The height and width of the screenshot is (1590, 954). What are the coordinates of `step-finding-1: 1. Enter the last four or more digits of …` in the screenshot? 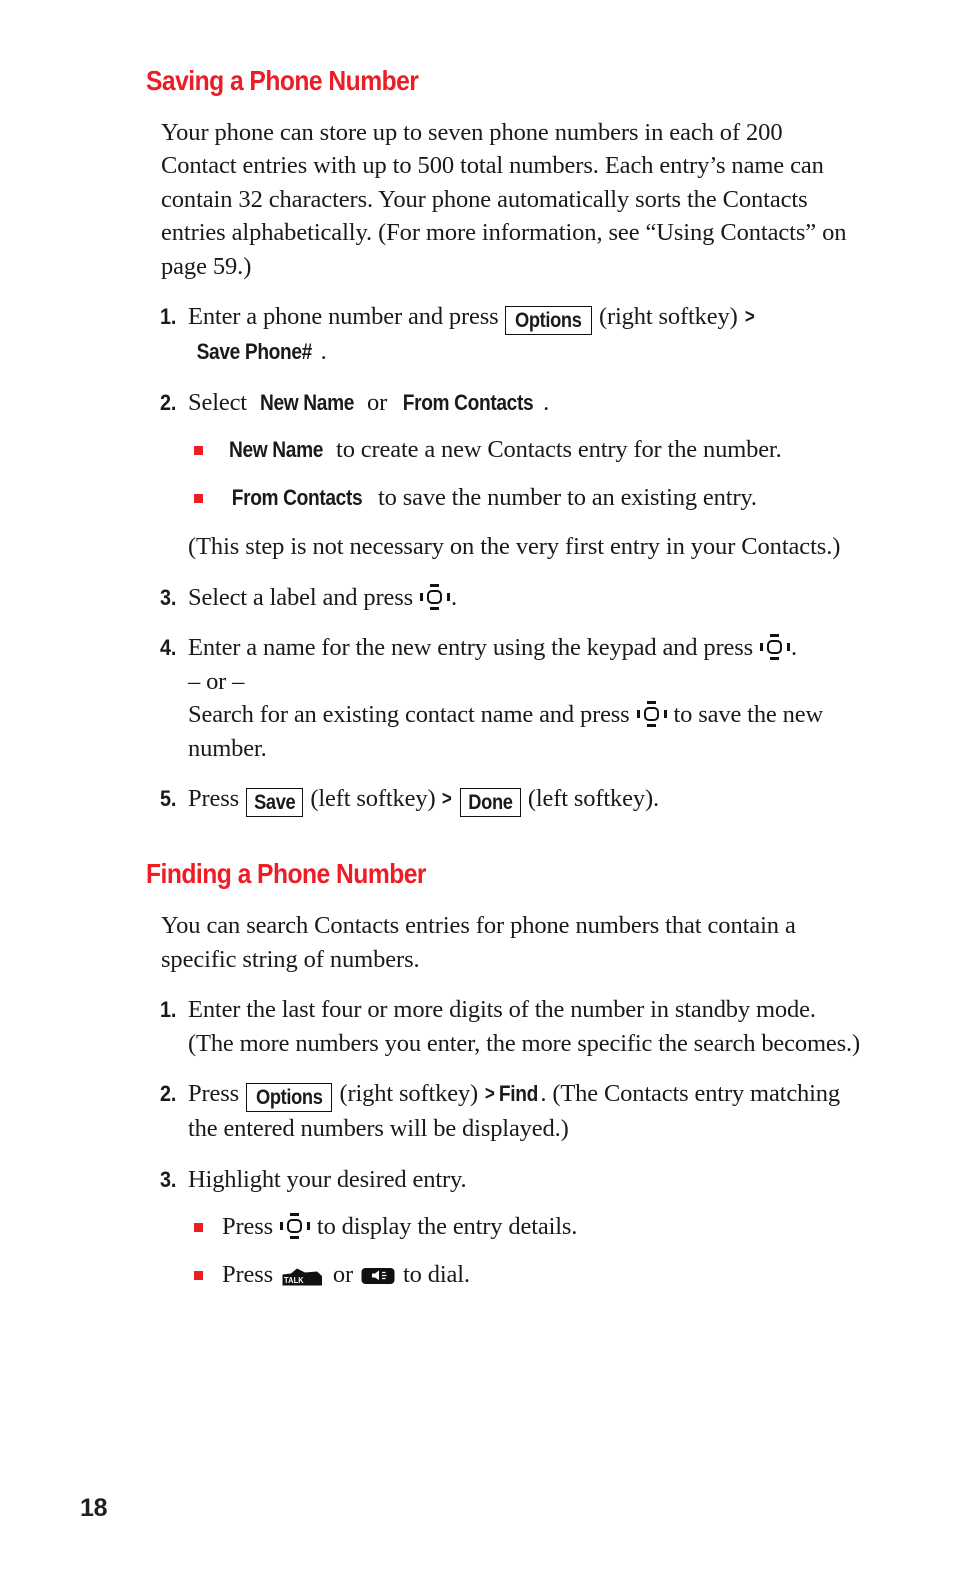 It's located at (504, 1026).